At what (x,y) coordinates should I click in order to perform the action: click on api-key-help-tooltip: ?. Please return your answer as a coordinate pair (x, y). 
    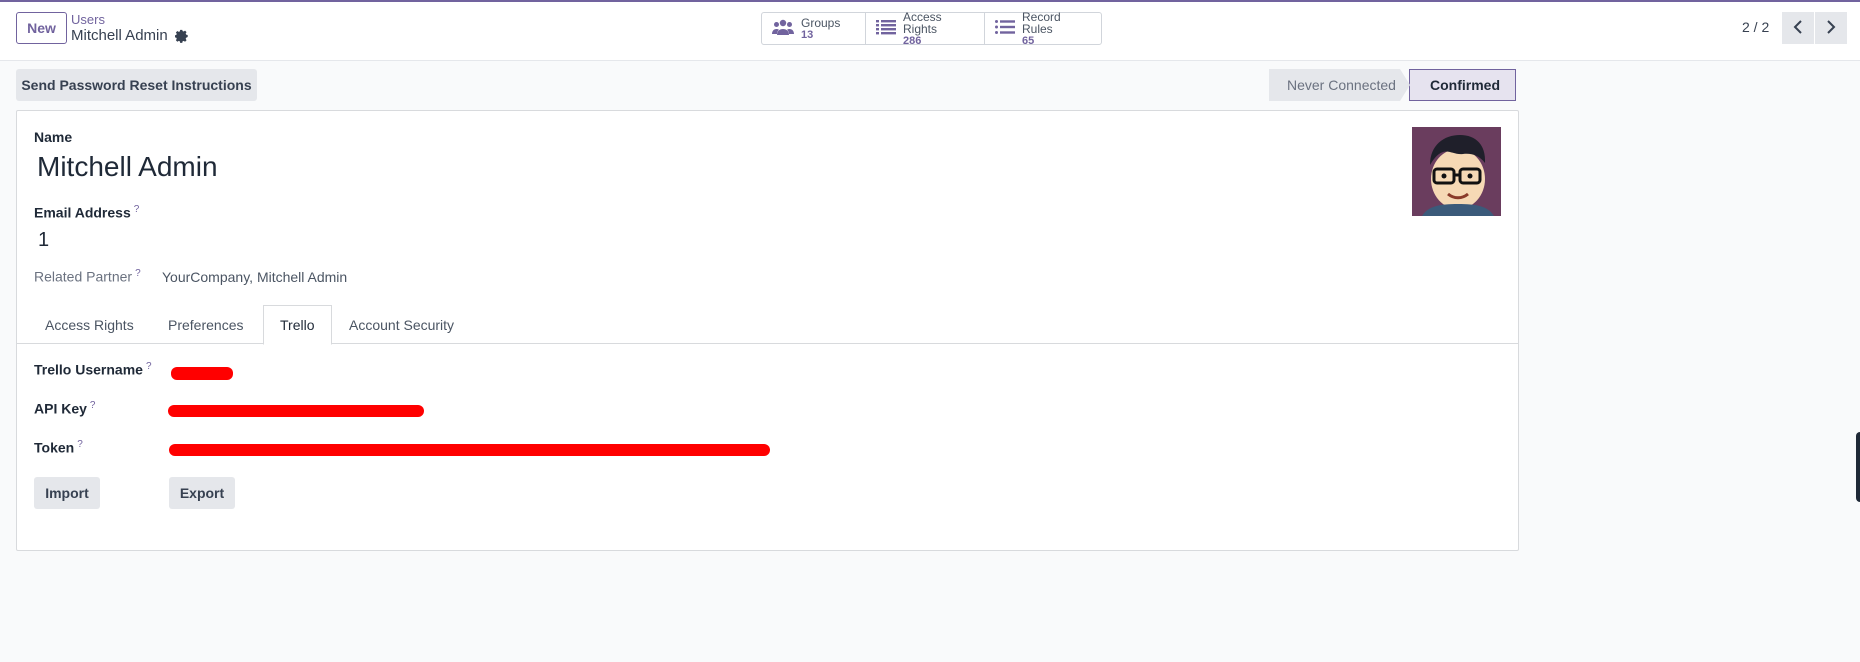
    Looking at the image, I should click on (93, 405).